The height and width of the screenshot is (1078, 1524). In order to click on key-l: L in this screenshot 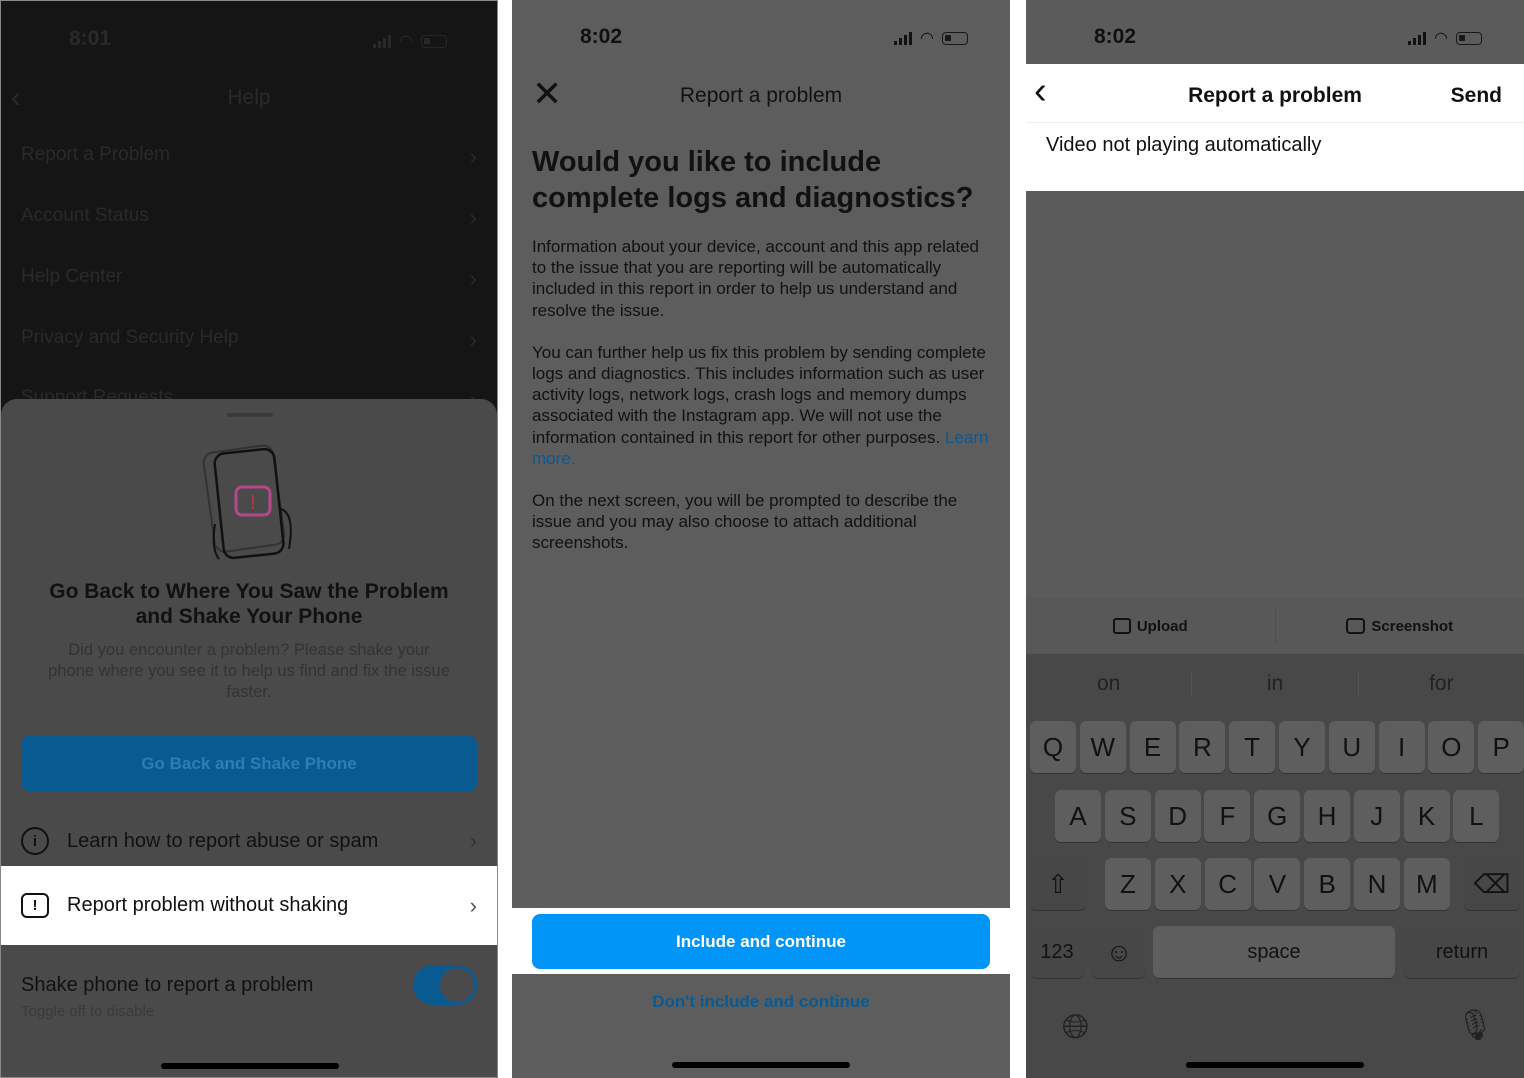, I will do `click(1476, 816)`.